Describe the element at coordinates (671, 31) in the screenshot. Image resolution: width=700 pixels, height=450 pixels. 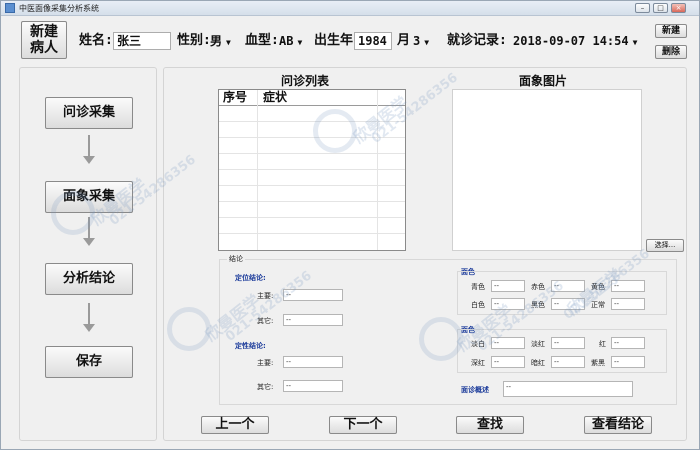
I see `new-record-button: 新建` at that location.